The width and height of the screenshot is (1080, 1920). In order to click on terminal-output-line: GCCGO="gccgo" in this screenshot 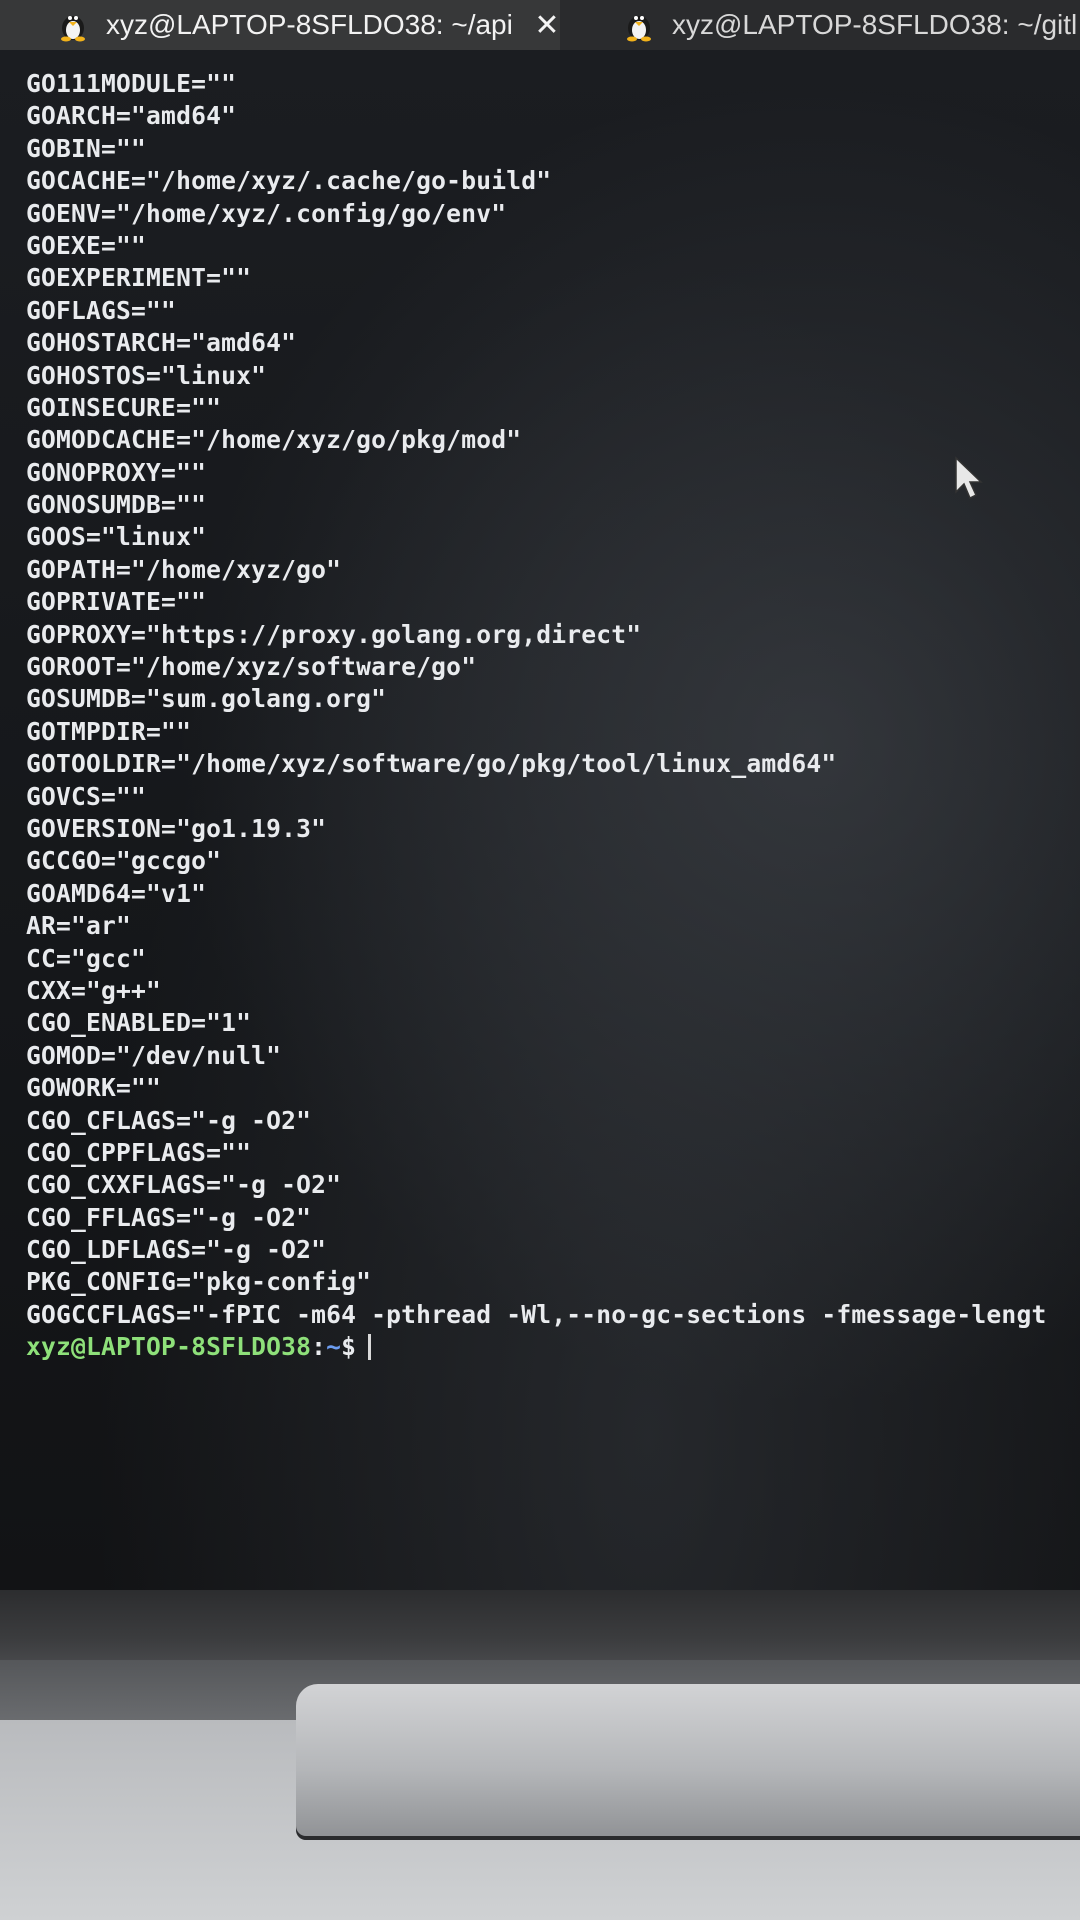, I will do `click(124, 861)`.